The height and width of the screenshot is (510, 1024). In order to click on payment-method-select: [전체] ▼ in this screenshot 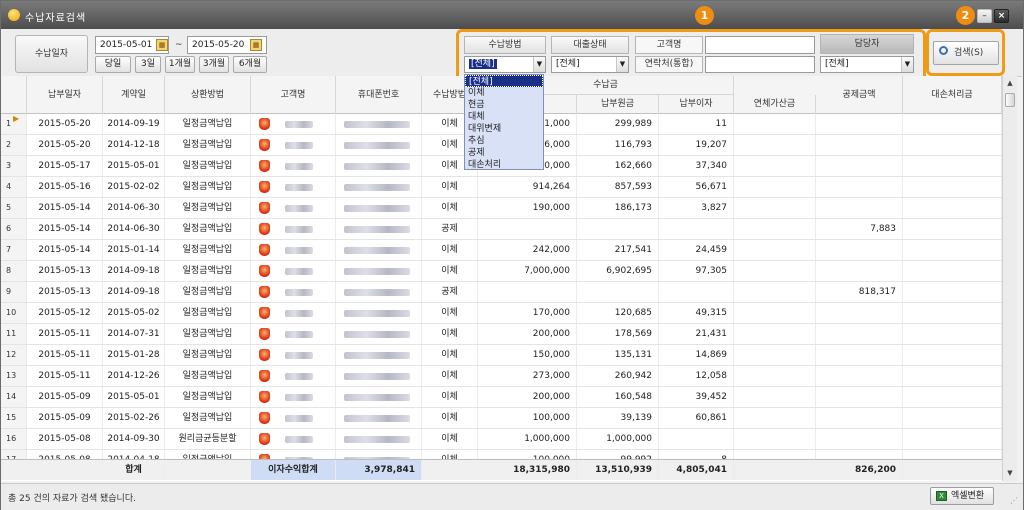, I will do `click(505, 64)`.